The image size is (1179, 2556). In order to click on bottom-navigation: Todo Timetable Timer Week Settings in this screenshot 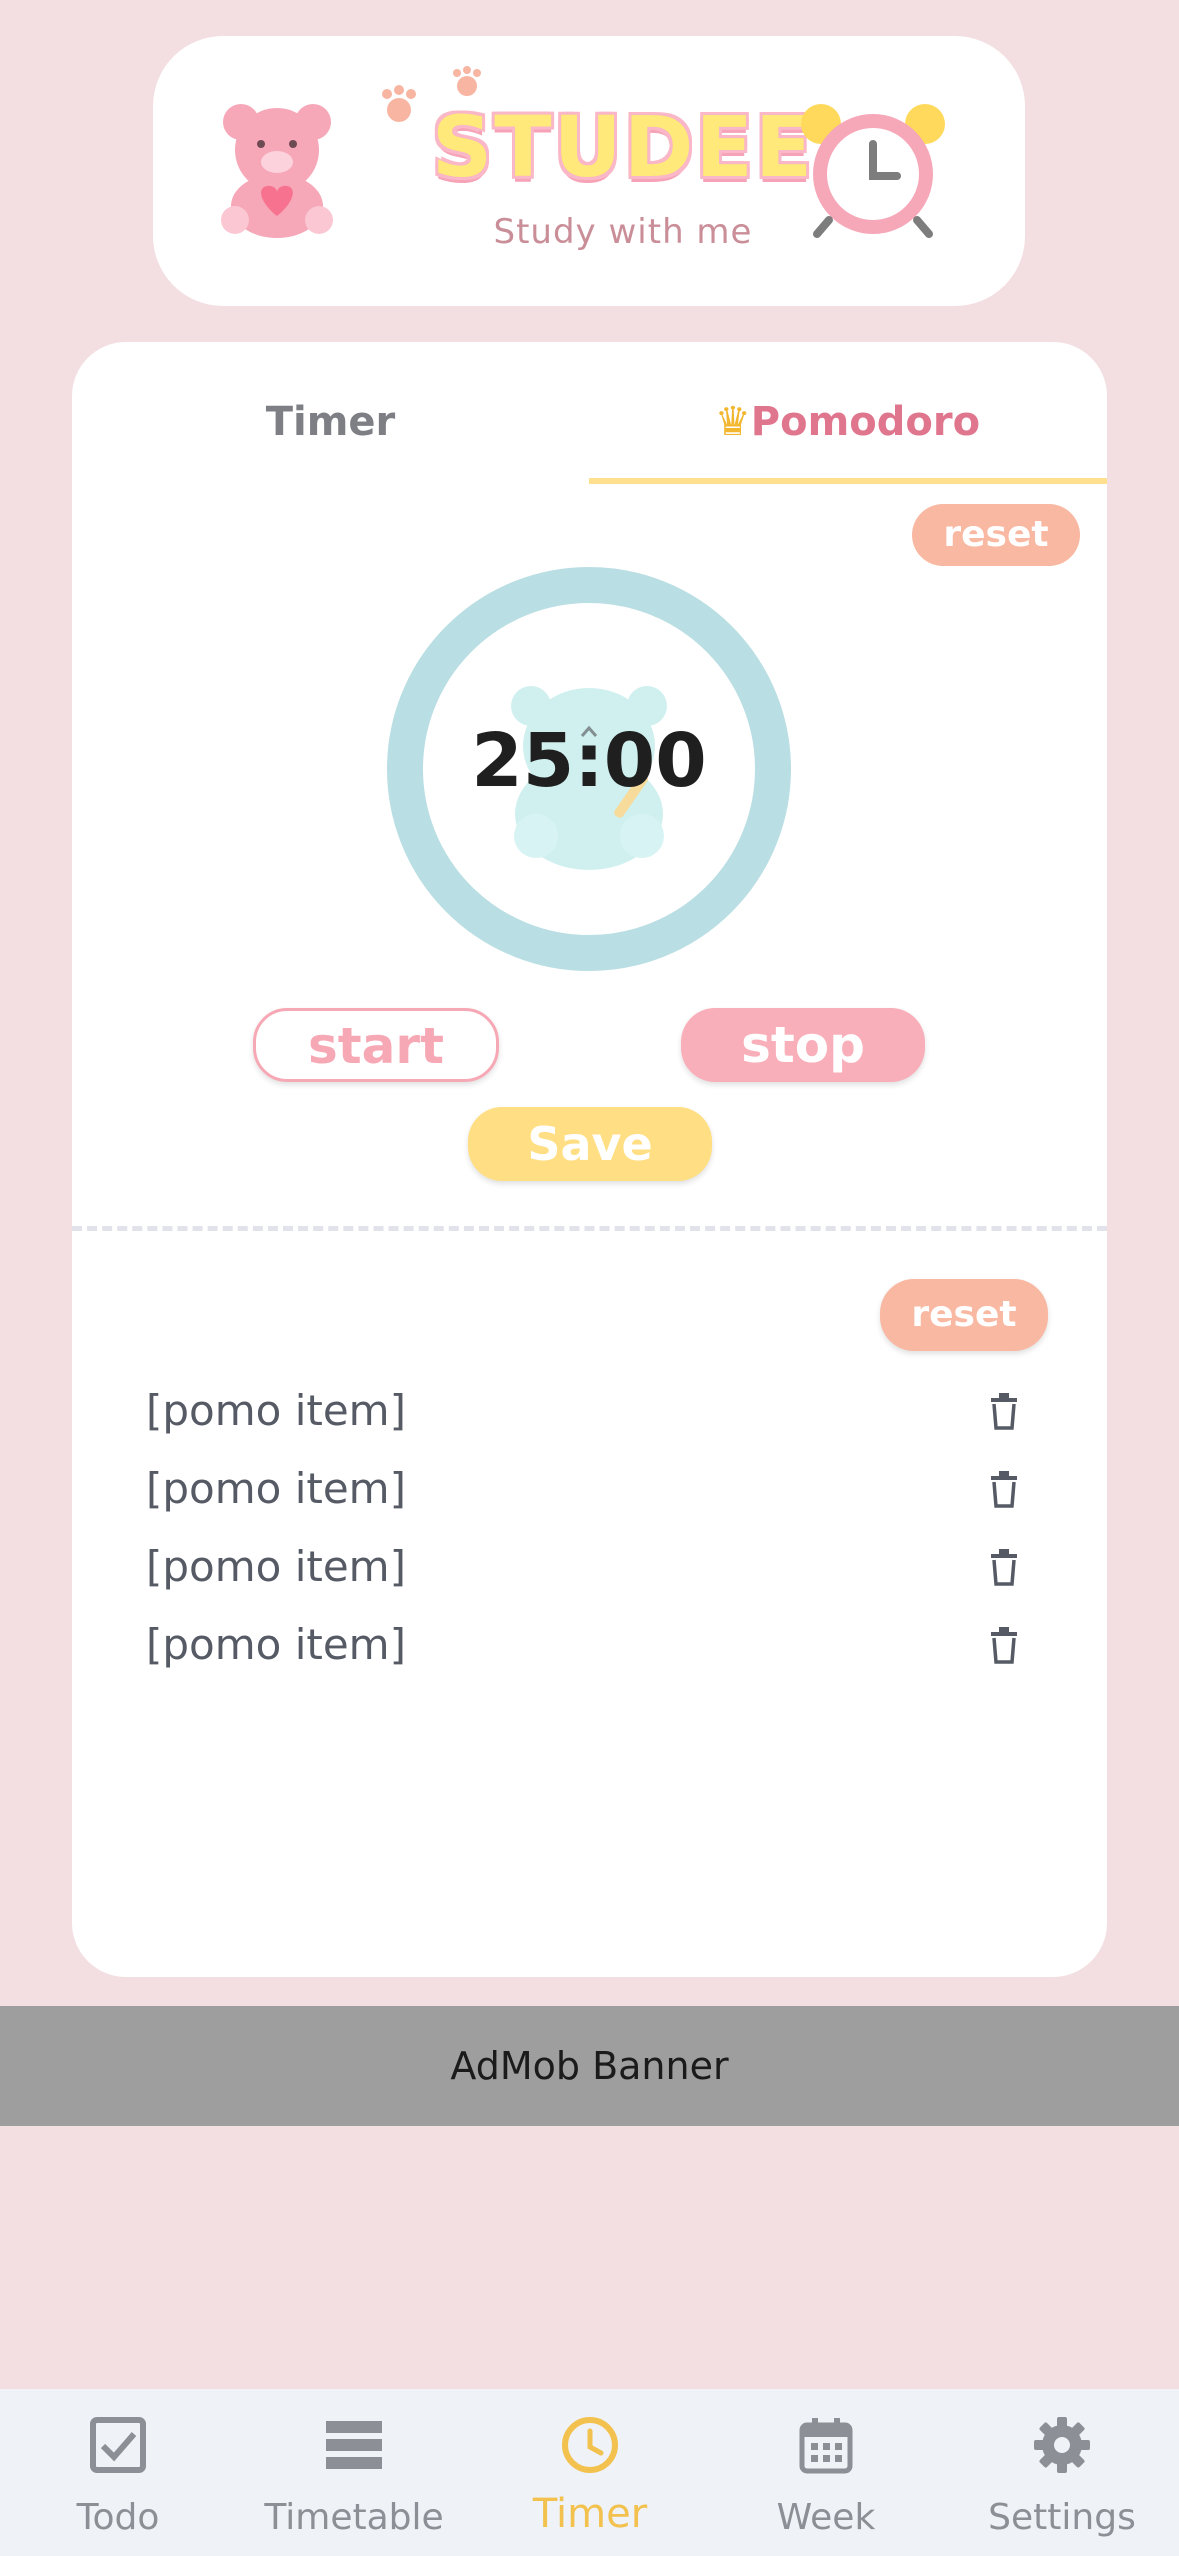, I will do `click(589, 2472)`.